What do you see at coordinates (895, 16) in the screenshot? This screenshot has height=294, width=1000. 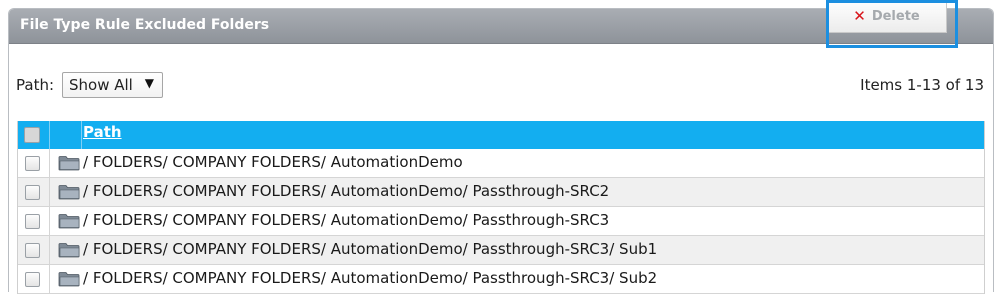 I see `delete-label: Delete` at bounding box center [895, 16].